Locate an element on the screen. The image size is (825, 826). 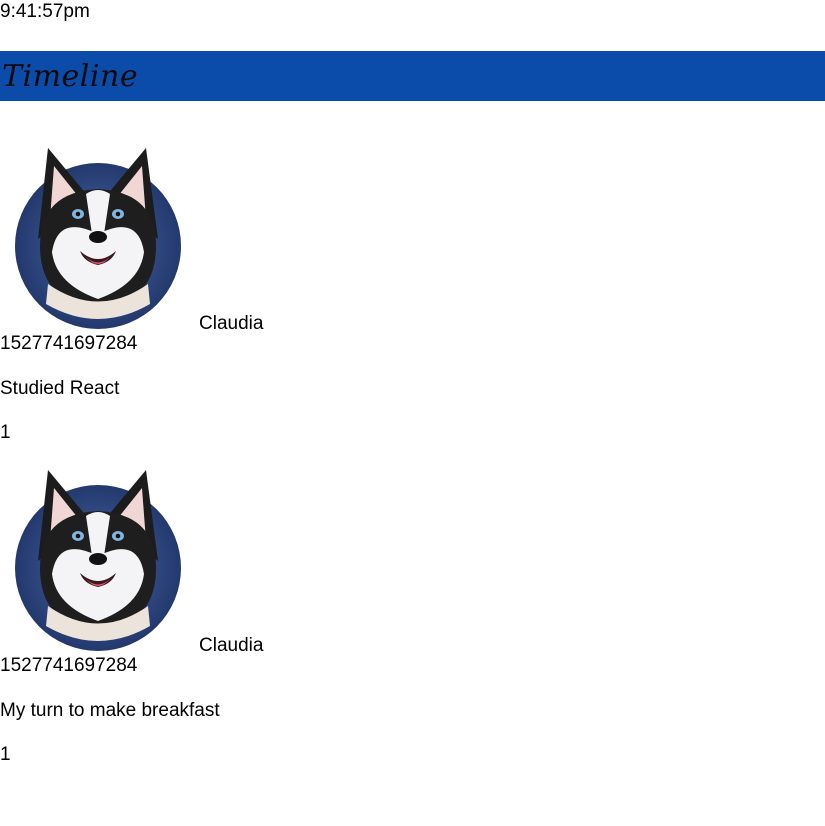
post-text: Studied React is located at coordinates (60, 388).